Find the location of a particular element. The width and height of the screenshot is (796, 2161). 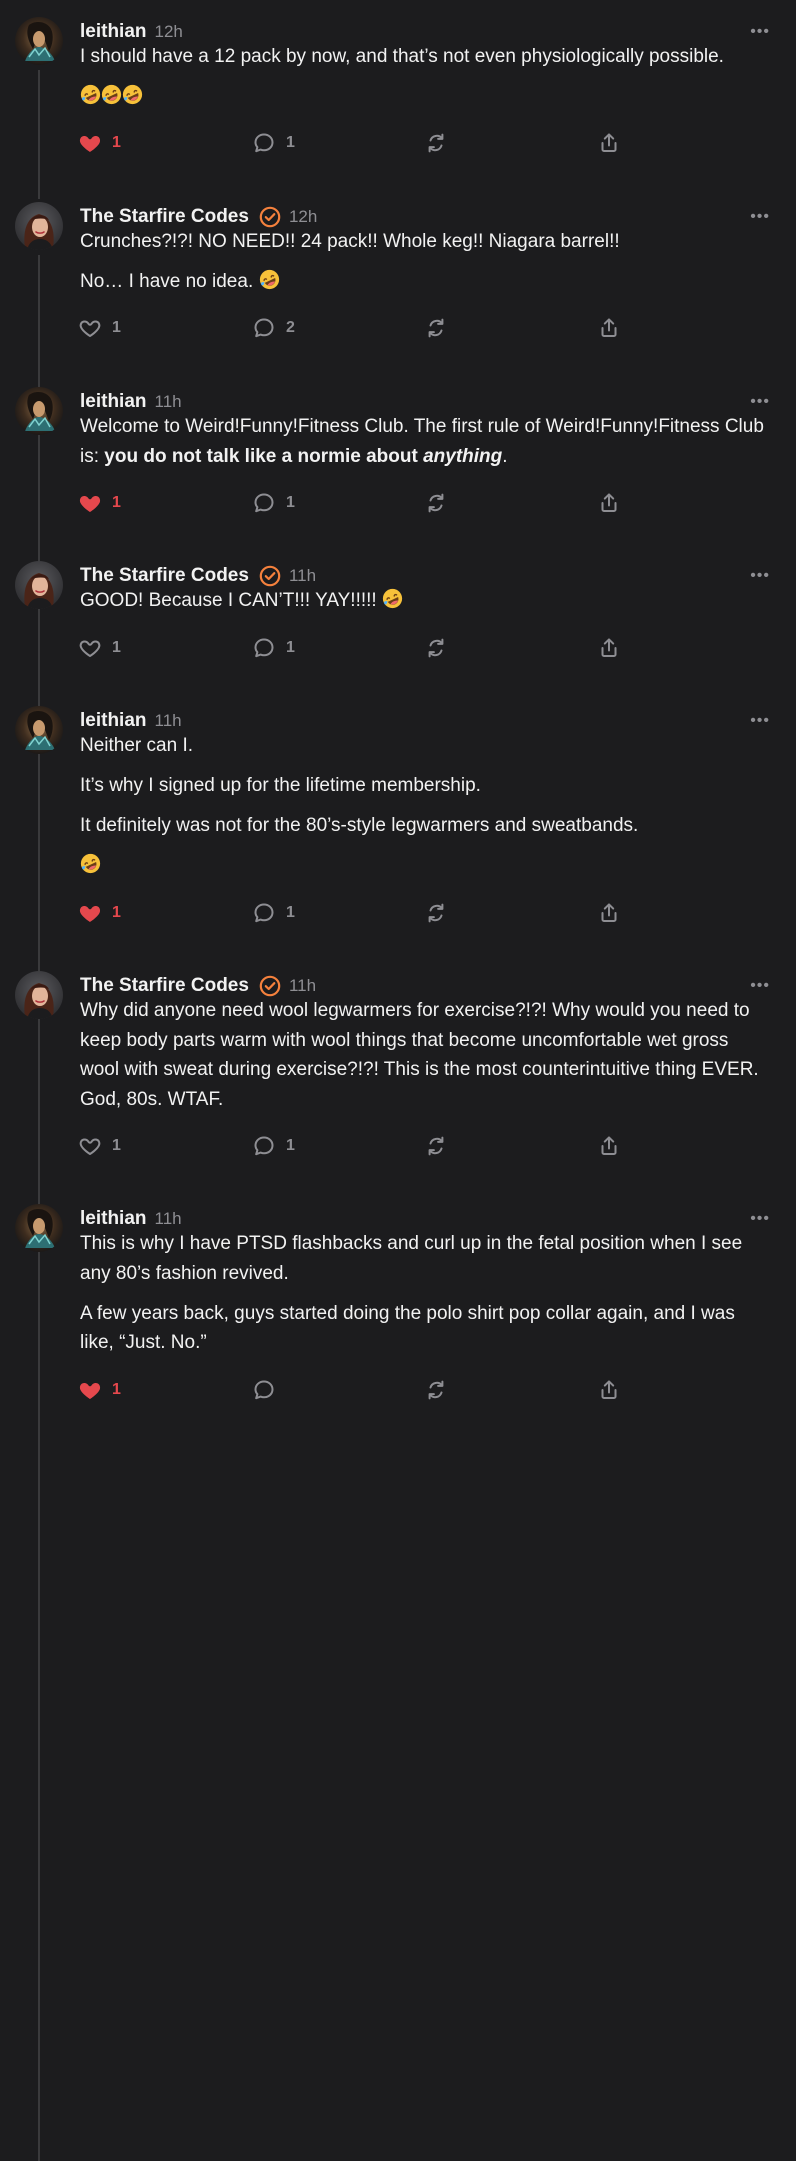

comment-actions: 1 is located at coordinates (358, 1390).